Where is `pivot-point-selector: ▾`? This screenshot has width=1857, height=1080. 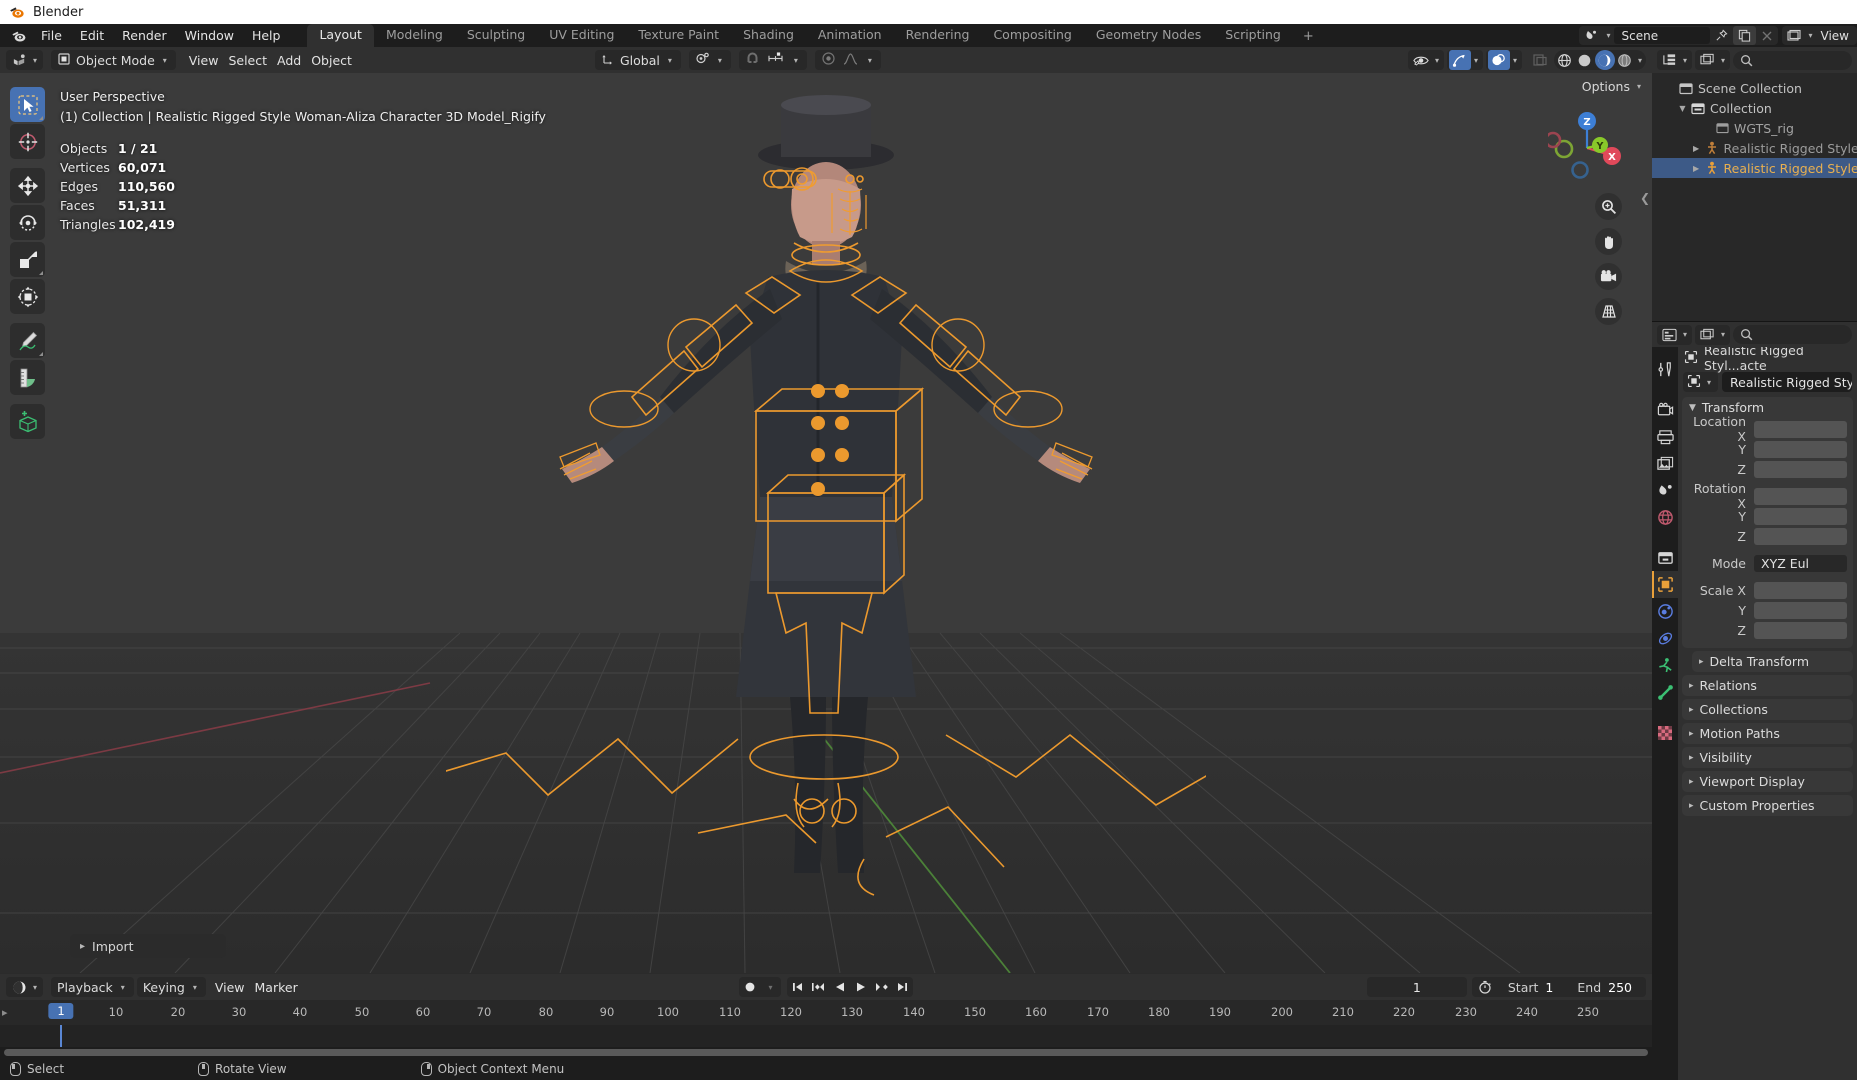 pivot-point-selector: ▾ is located at coordinates (709, 60).